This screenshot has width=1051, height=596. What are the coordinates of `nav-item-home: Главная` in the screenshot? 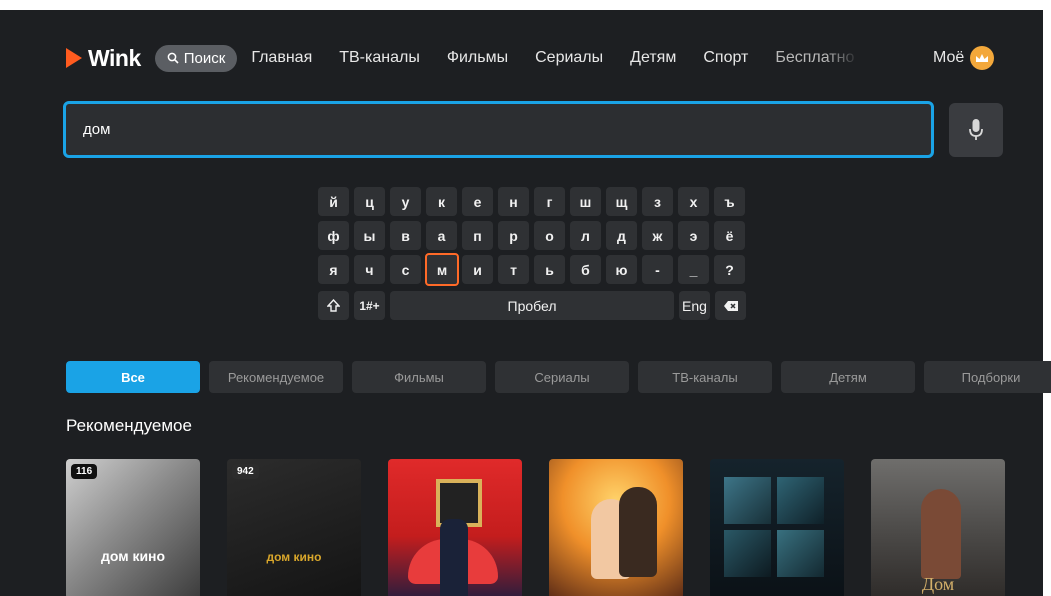 It's located at (281, 58).